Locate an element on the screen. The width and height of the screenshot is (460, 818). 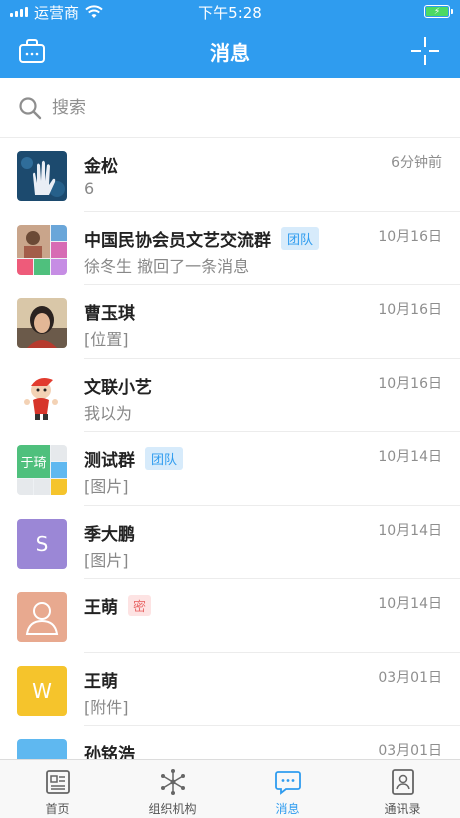
add-icon is located at coordinates (425, 51).